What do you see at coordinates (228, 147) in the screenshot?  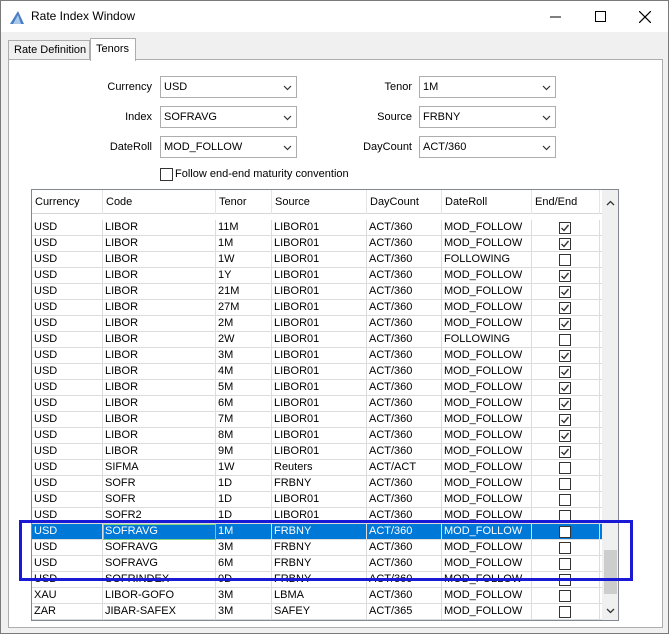 I see `dateroll-combo: MOD_FOLLOW` at bounding box center [228, 147].